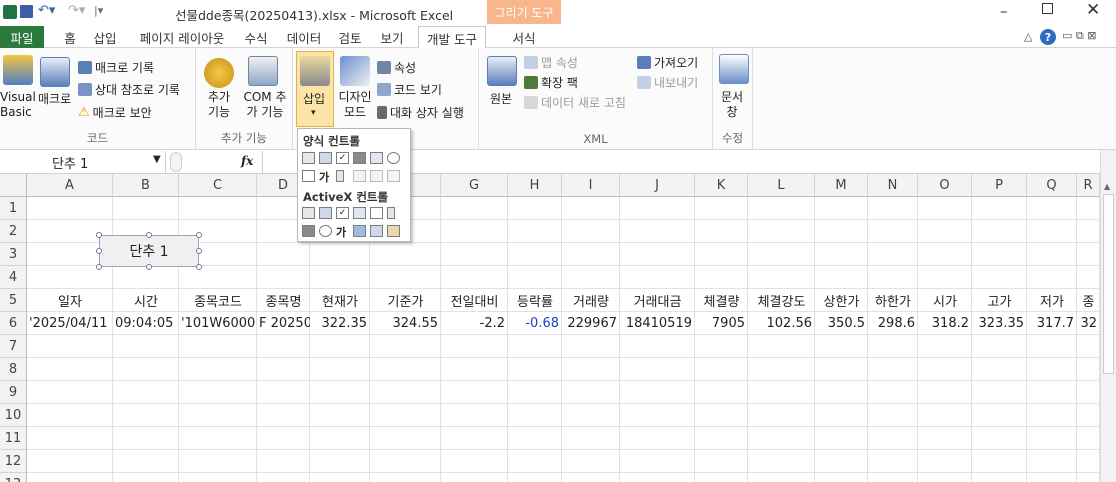  Describe the element at coordinates (10, 12) in the screenshot. I see `excel-icon` at that location.